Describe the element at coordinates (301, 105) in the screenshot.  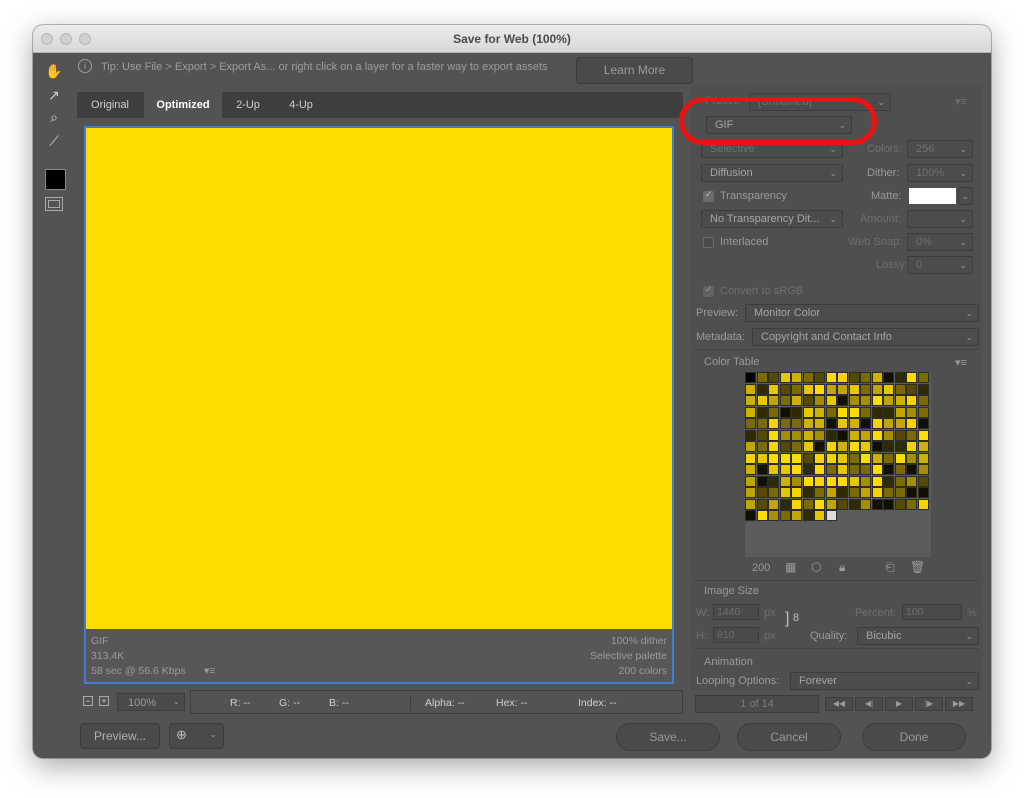
I see `tab-4-up: 4-Up` at that location.